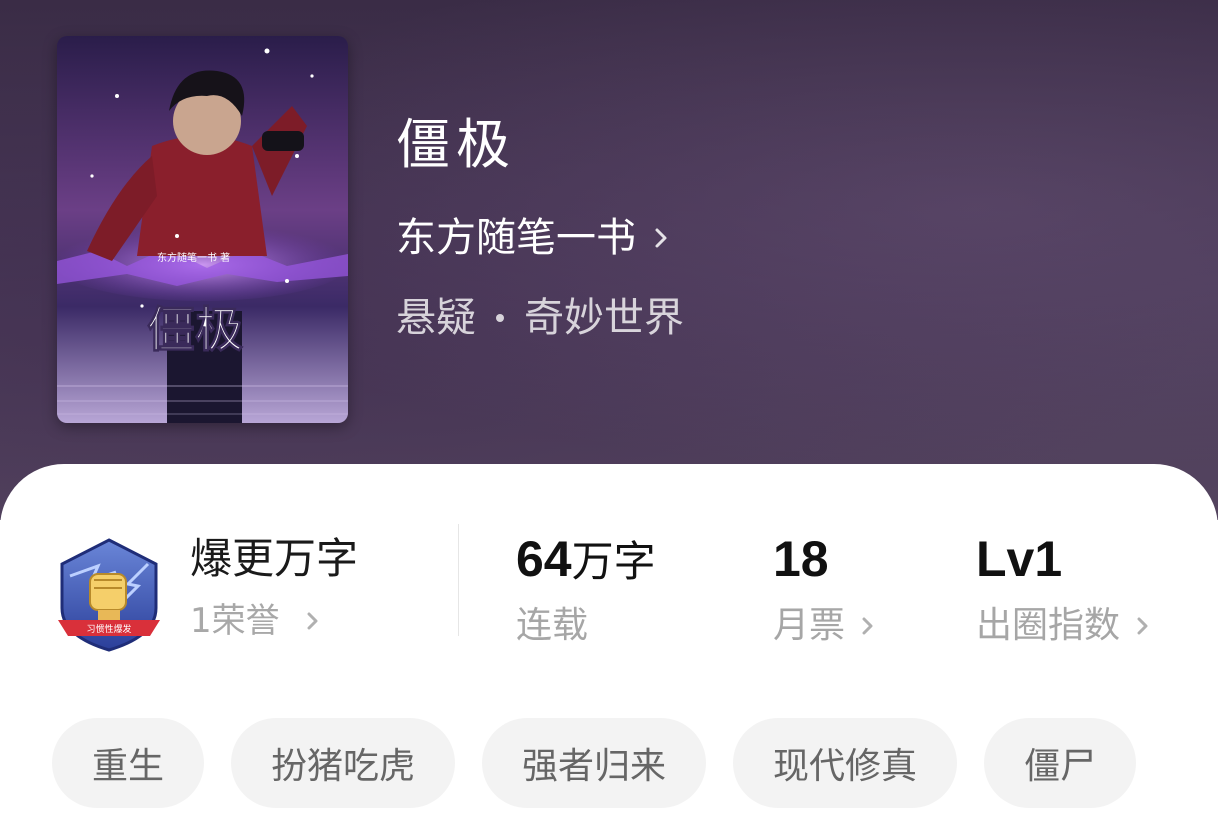  What do you see at coordinates (534, 238) in the screenshot?
I see `author-link: 东方随笔一书` at bounding box center [534, 238].